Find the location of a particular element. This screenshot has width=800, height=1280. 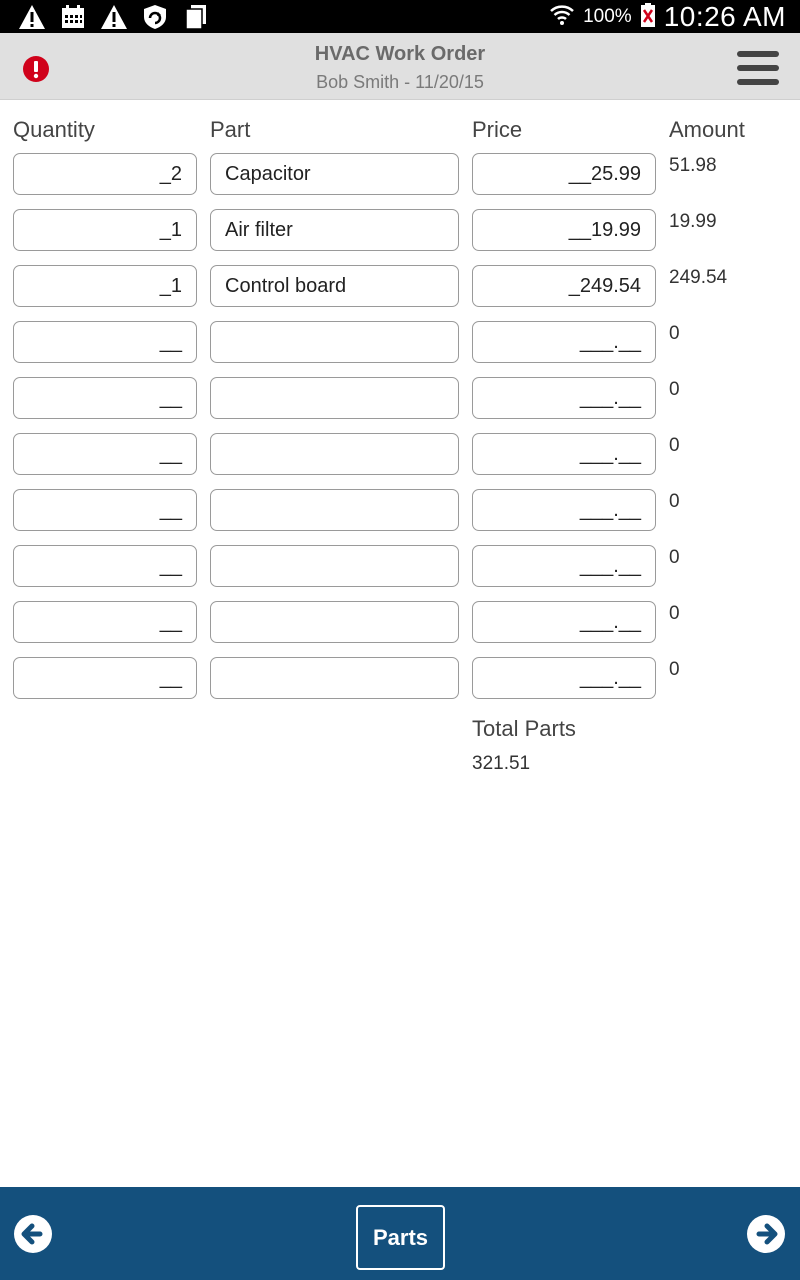

notification-icons is located at coordinates (114, 17).